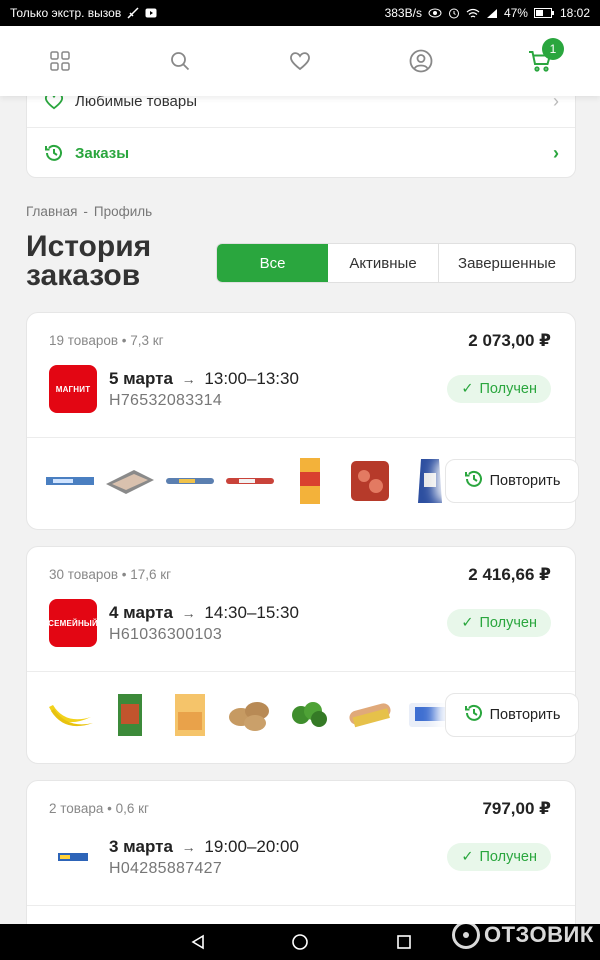 The height and width of the screenshot is (960, 600). I want to click on product-thumbnail-pack, so click(190, 481).